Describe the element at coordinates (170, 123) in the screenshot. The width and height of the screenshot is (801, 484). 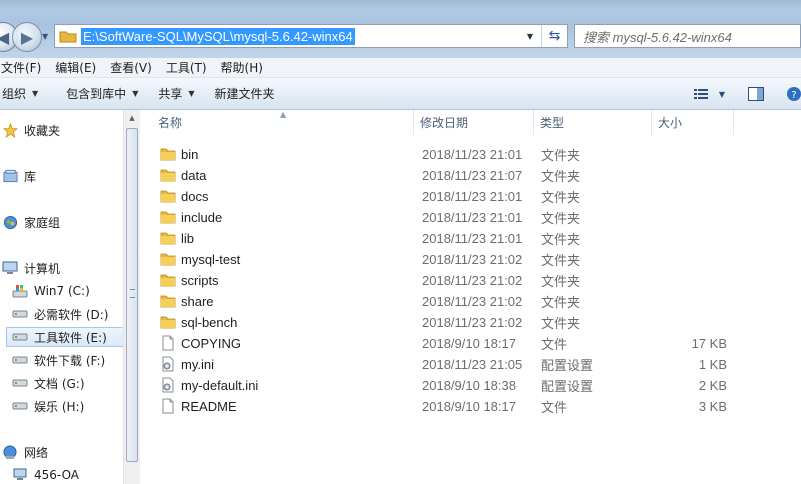
I see `column-name-label: 名称` at that location.